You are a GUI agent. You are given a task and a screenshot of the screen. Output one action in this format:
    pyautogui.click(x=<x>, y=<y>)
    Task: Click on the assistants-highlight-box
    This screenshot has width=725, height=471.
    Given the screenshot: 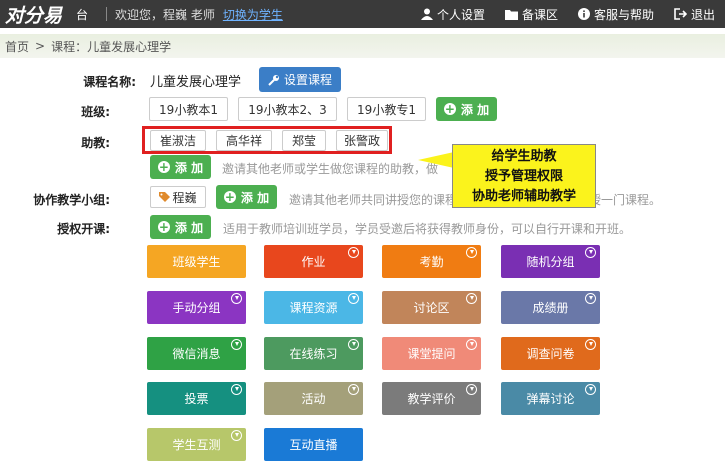 What is the action you would take?
    pyautogui.click(x=267, y=140)
    